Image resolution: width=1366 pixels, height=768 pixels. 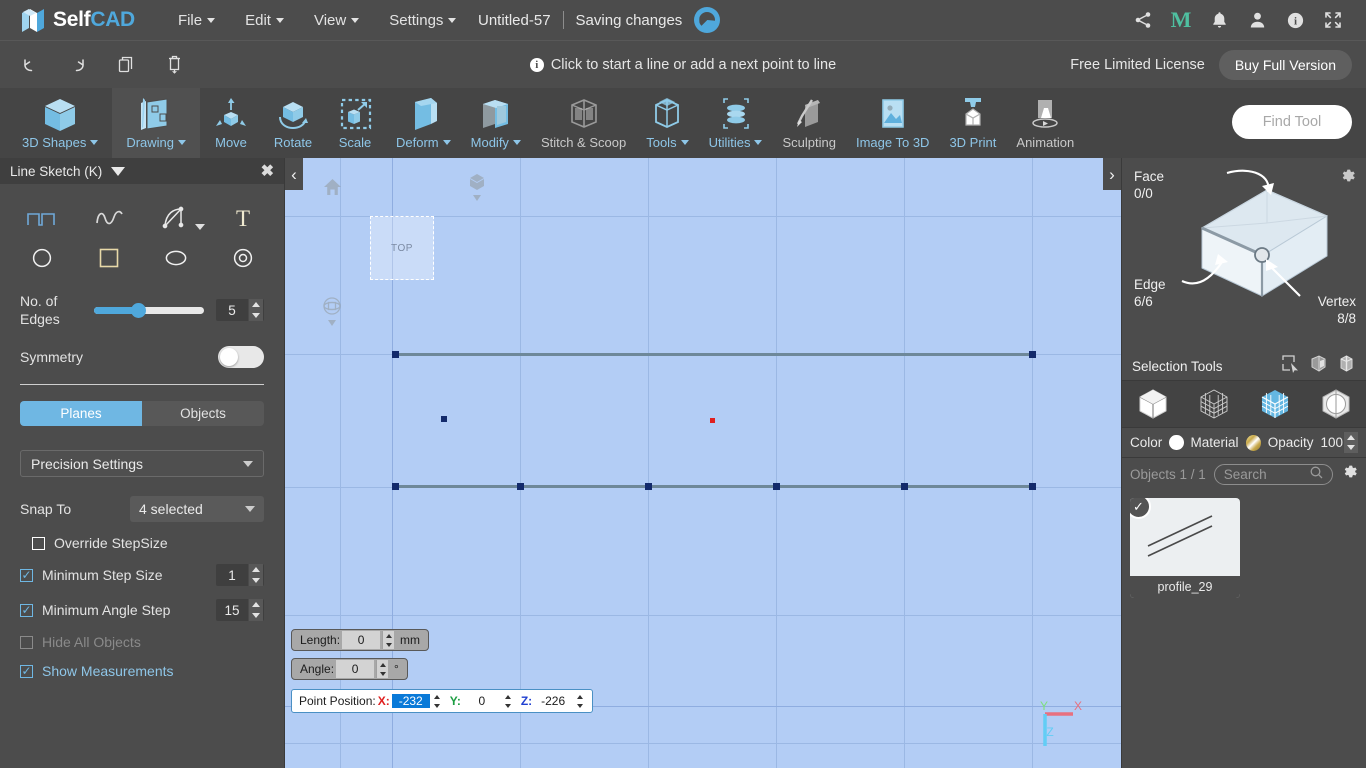 What do you see at coordinates (108, 258) in the screenshot?
I see `square-icon` at bounding box center [108, 258].